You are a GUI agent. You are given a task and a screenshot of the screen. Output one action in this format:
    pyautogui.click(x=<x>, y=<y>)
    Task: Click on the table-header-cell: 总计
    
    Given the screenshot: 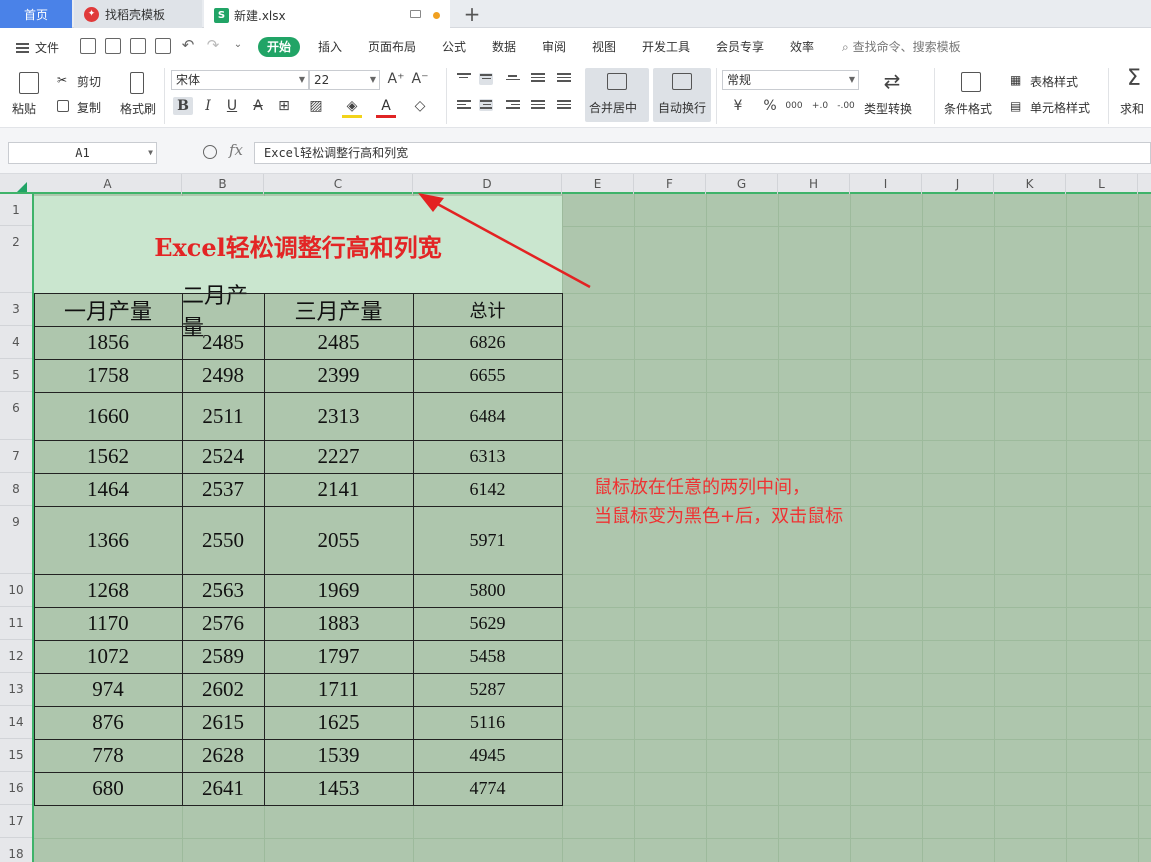 What is the action you would take?
    pyautogui.click(x=487, y=309)
    